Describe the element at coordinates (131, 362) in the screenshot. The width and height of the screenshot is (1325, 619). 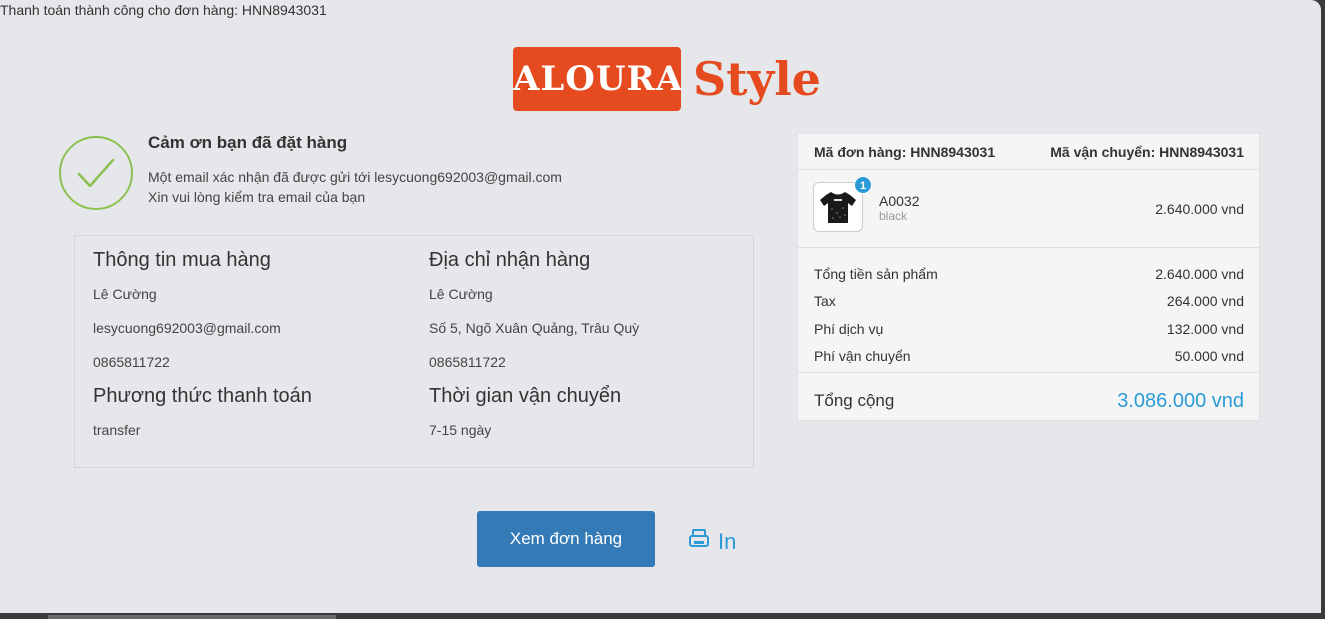
I see `buyer-phone: 0865811722` at that location.